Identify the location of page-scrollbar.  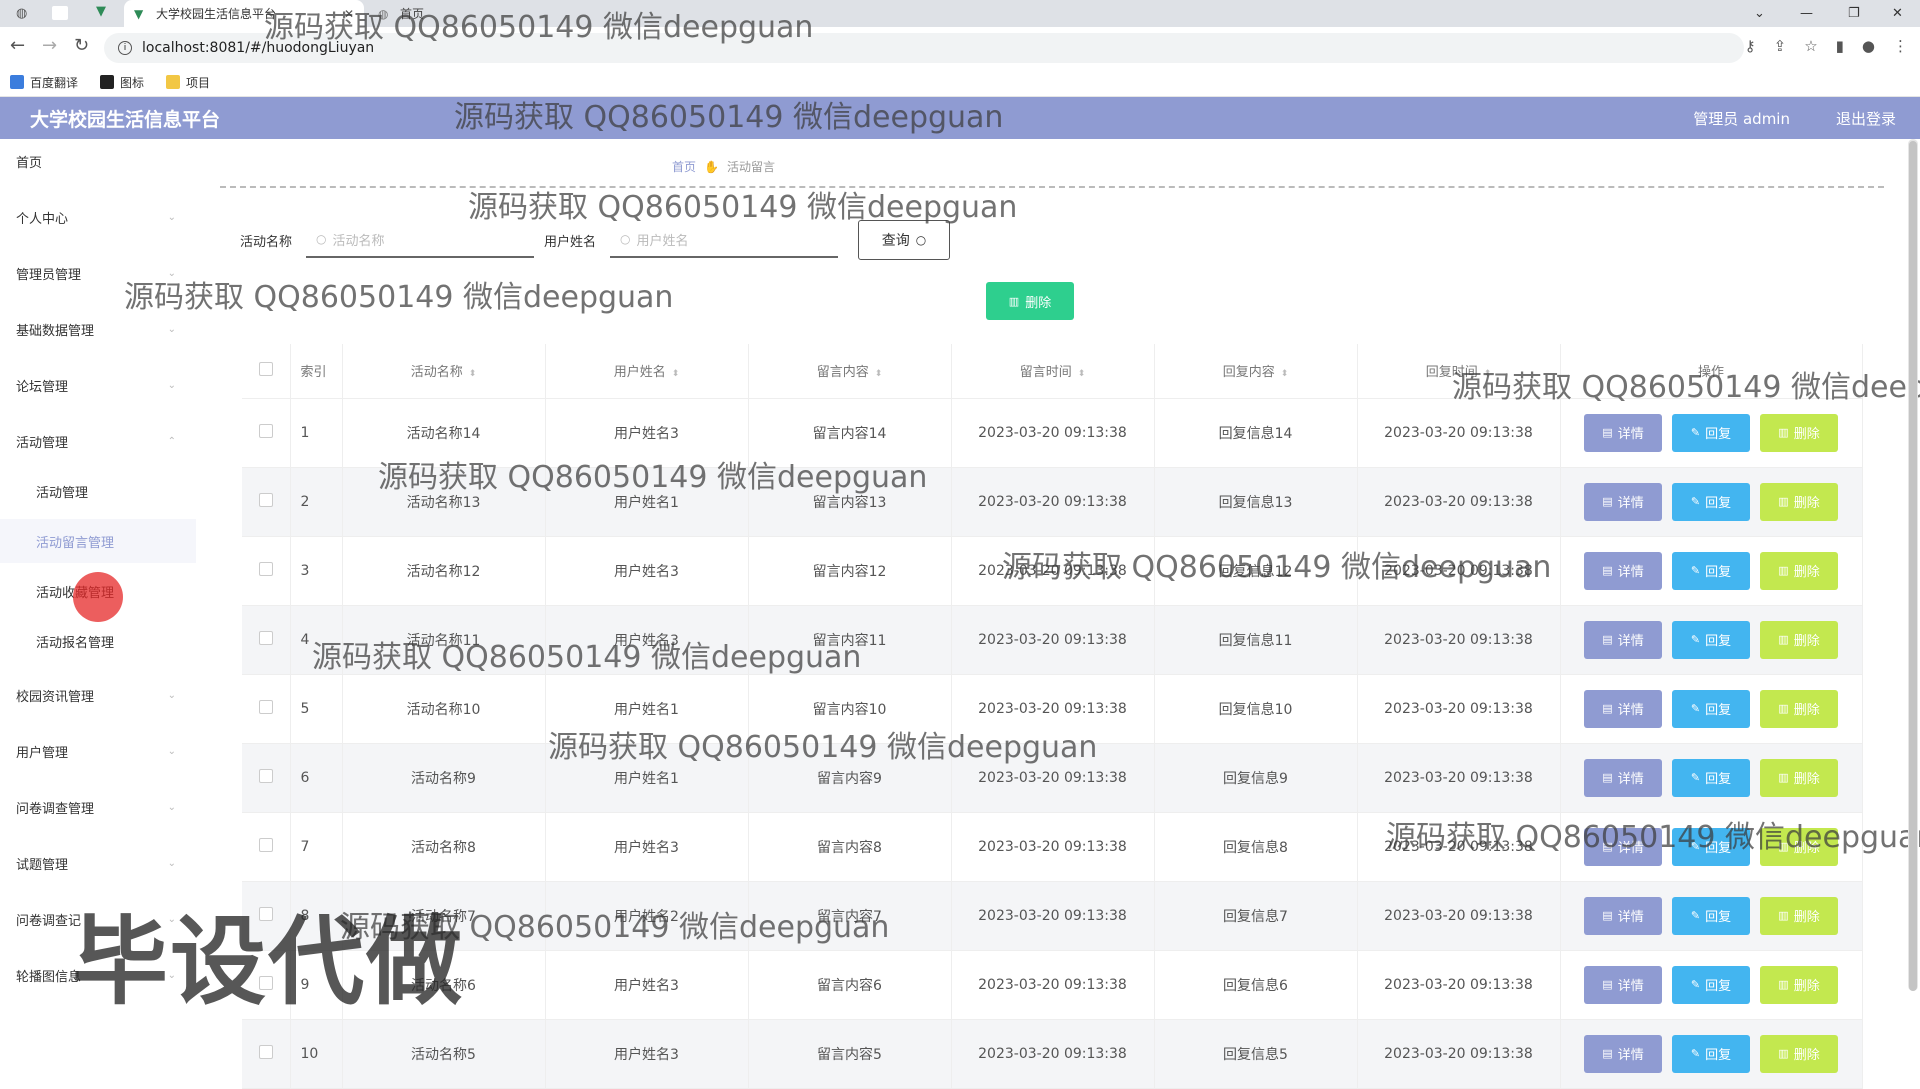
(1913, 565).